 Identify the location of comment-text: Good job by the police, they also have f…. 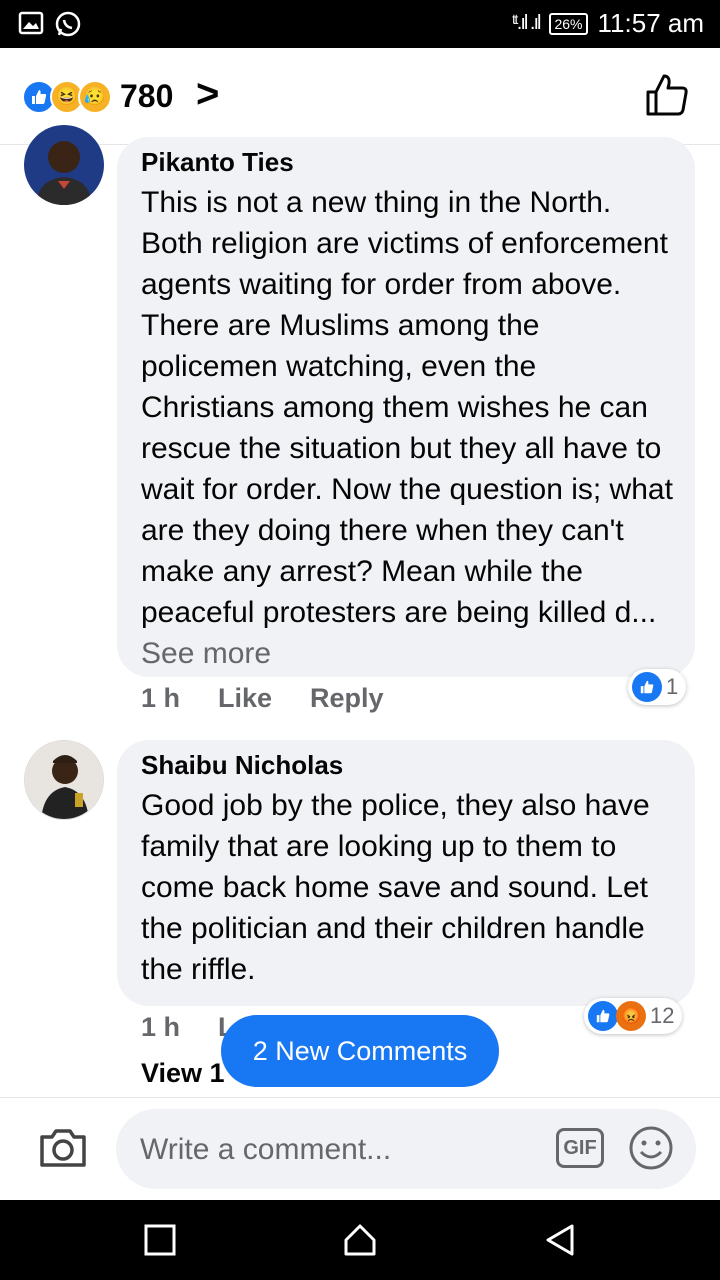
(395, 887).